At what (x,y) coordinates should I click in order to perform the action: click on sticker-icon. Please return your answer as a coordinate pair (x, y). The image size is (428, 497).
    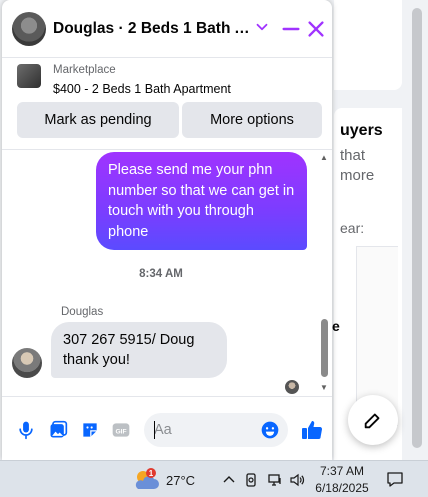
    Looking at the image, I should click on (90, 430).